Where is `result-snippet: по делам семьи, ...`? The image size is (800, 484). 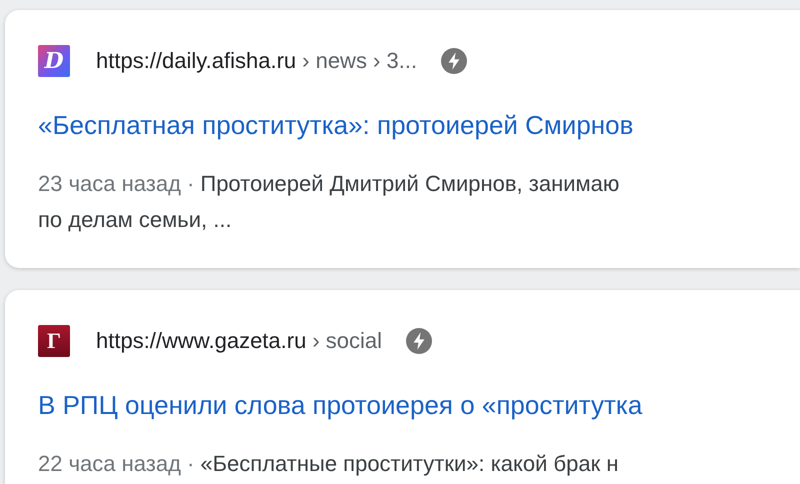
result-snippet: по делам семьи, ... is located at coordinates (135, 220).